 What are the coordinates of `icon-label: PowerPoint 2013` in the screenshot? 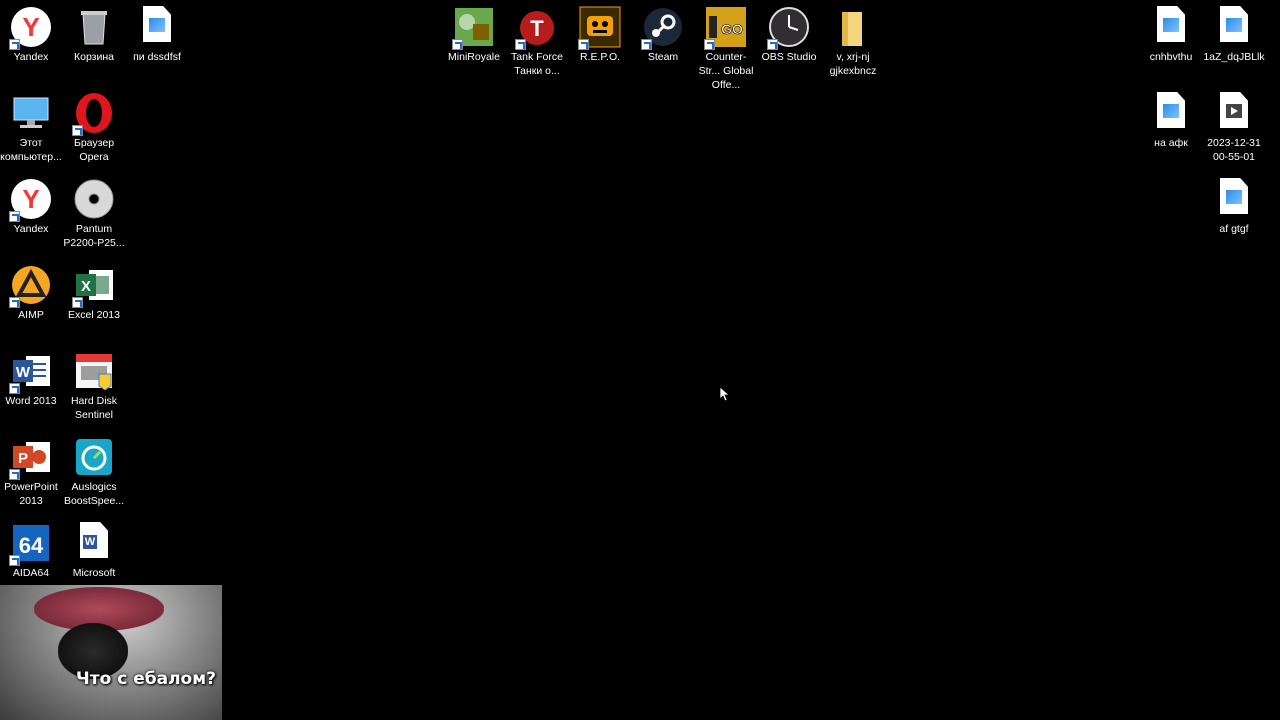 It's located at (31, 494).